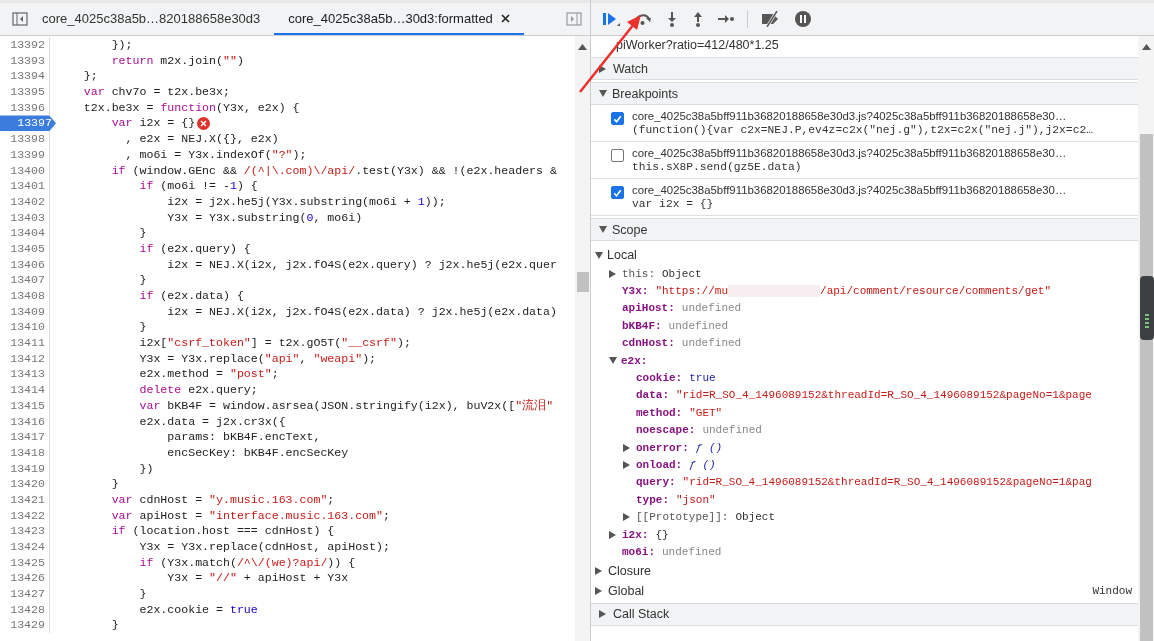  What do you see at coordinates (666, 430) in the screenshot?
I see `property-name: noescape:` at bounding box center [666, 430].